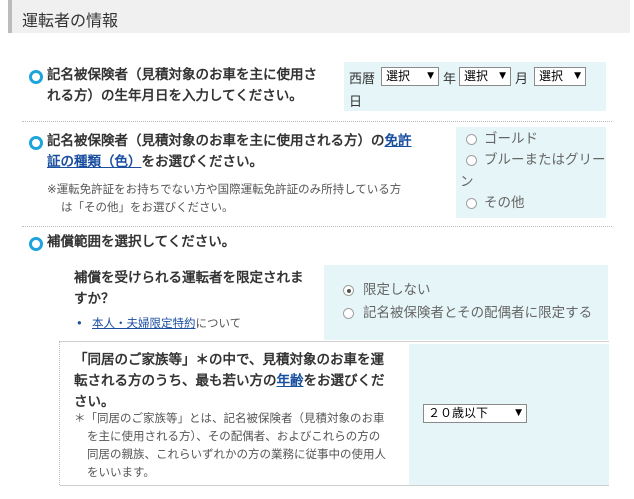 The height and width of the screenshot is (499, 634). What do you see at coordinates (144, 323) in the screenshot?
I see `spouse-limit-rider-link: 本人・夫婦限定特約` at bounding box center [144, 323].